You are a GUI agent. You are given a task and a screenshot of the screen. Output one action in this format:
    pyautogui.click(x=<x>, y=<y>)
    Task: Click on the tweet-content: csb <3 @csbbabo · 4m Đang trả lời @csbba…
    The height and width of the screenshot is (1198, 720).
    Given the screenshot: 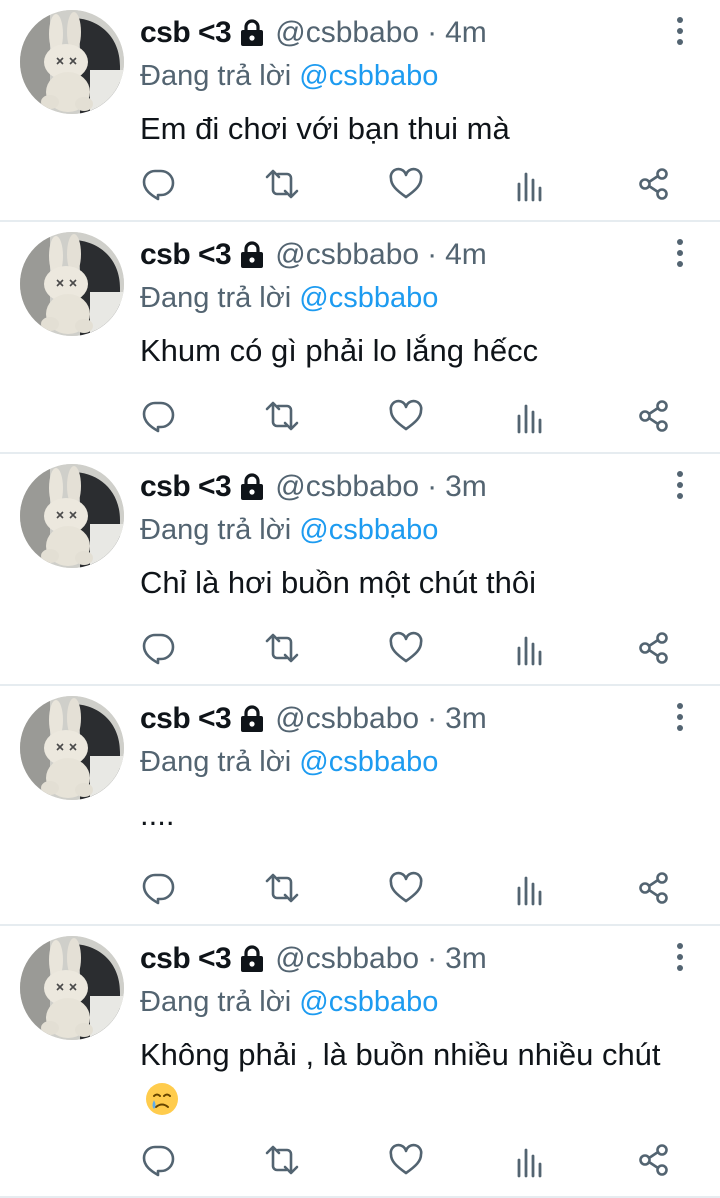 What is the action you would take?
    pyautogui.click(x=402, y=81)
    